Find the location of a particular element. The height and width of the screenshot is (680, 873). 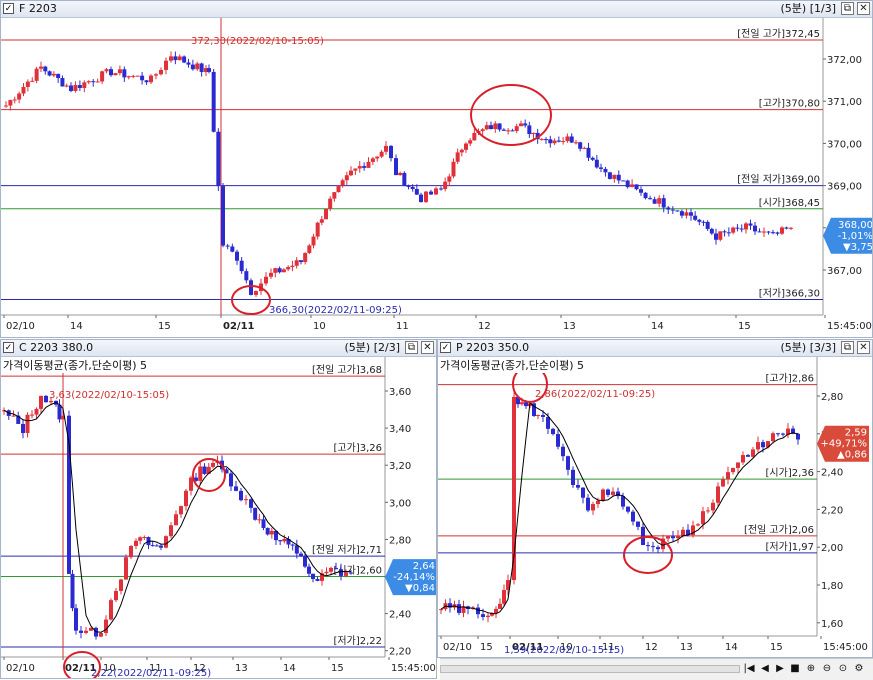

zoom-in-icon: ⊕ is located at coordinates (811, 669).